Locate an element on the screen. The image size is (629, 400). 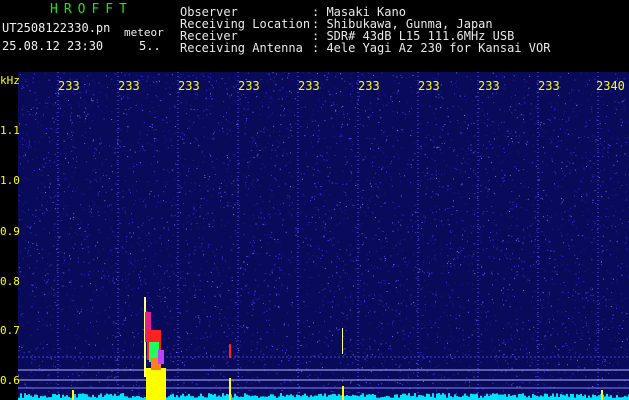
y-tick-6: 0.6 is located at coordinates (10, 380).